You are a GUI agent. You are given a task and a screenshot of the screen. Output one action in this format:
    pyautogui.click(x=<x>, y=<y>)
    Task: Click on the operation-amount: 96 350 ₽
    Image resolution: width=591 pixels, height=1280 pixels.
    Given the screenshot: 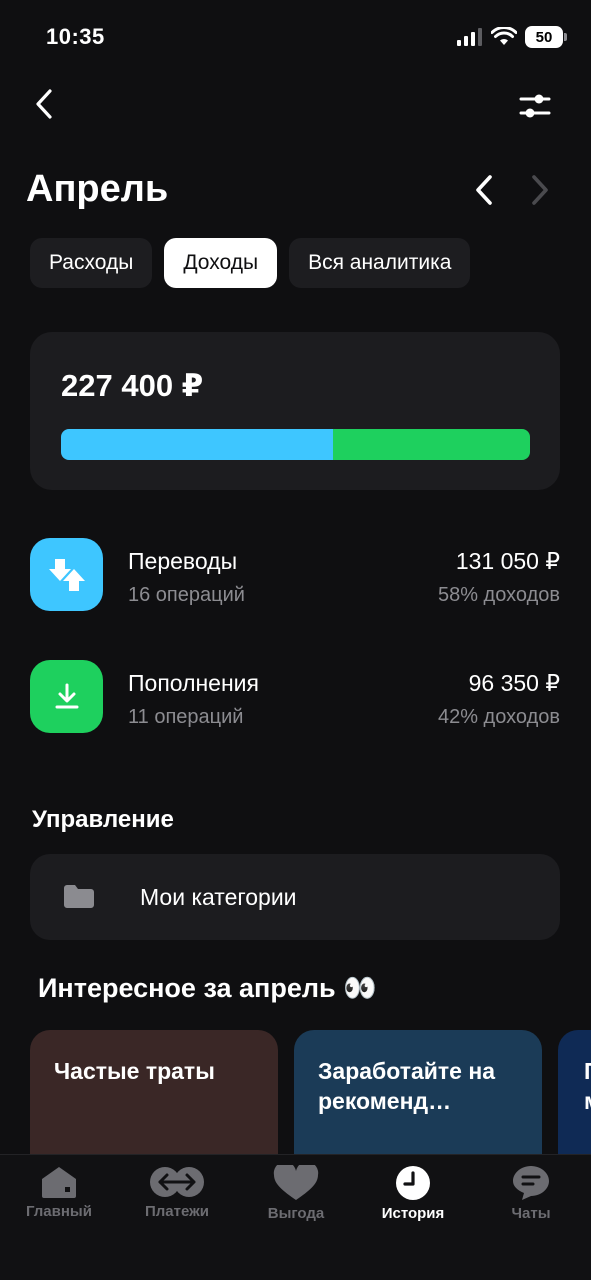 What is the action you would take?
    pyautogui.click(x=514, y=683)
    